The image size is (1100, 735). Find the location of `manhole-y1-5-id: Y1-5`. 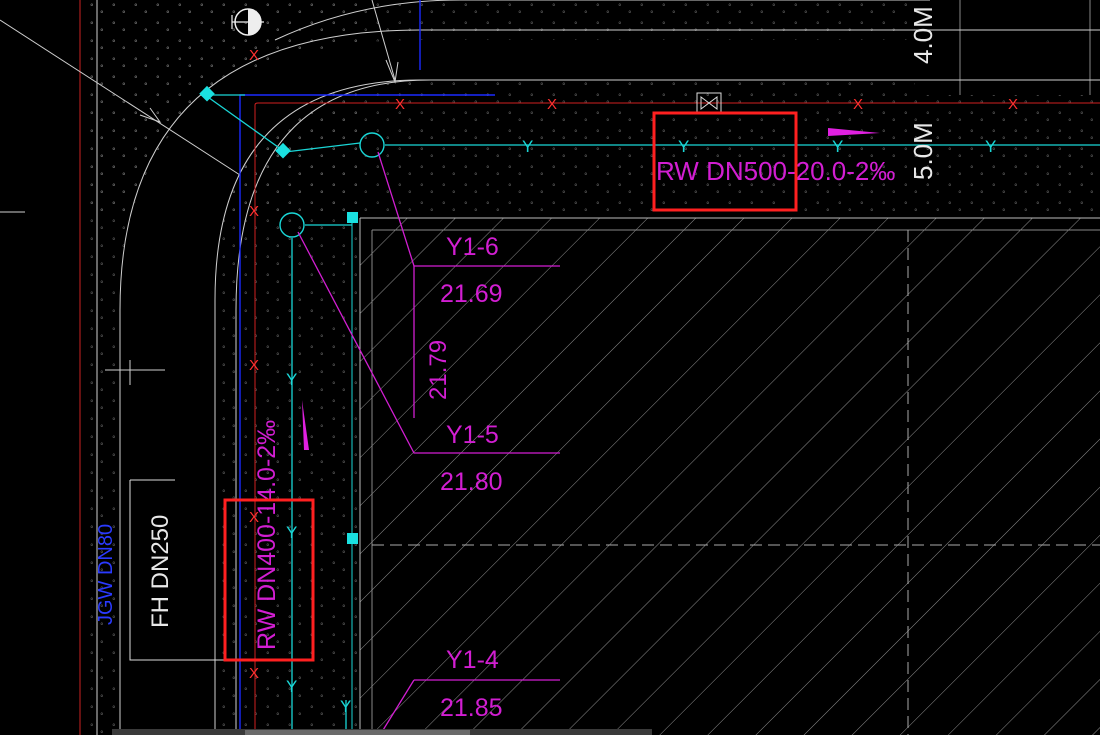

manhole-y1-5-id: Y1-5 is located at coordinates (472, 435).